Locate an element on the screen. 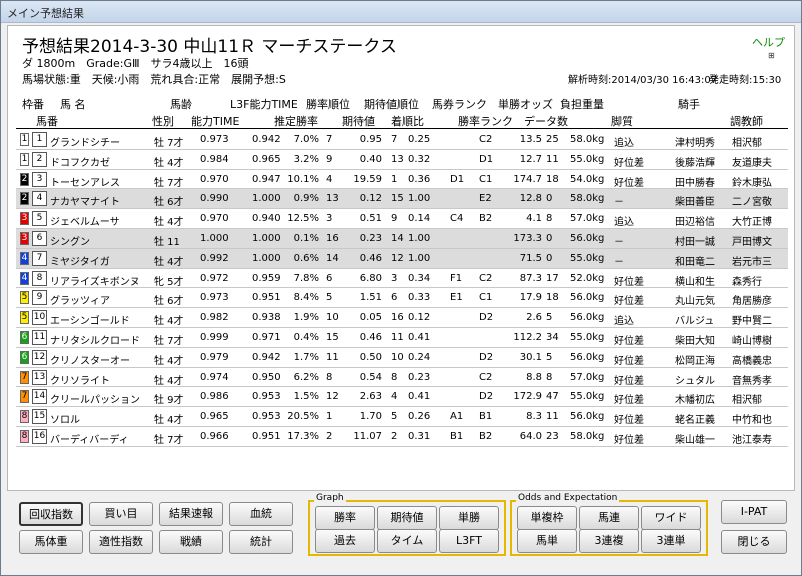 This screenshot has width=802, height=576. graph-past-button: 過去 is located at coordinates (345, 541).